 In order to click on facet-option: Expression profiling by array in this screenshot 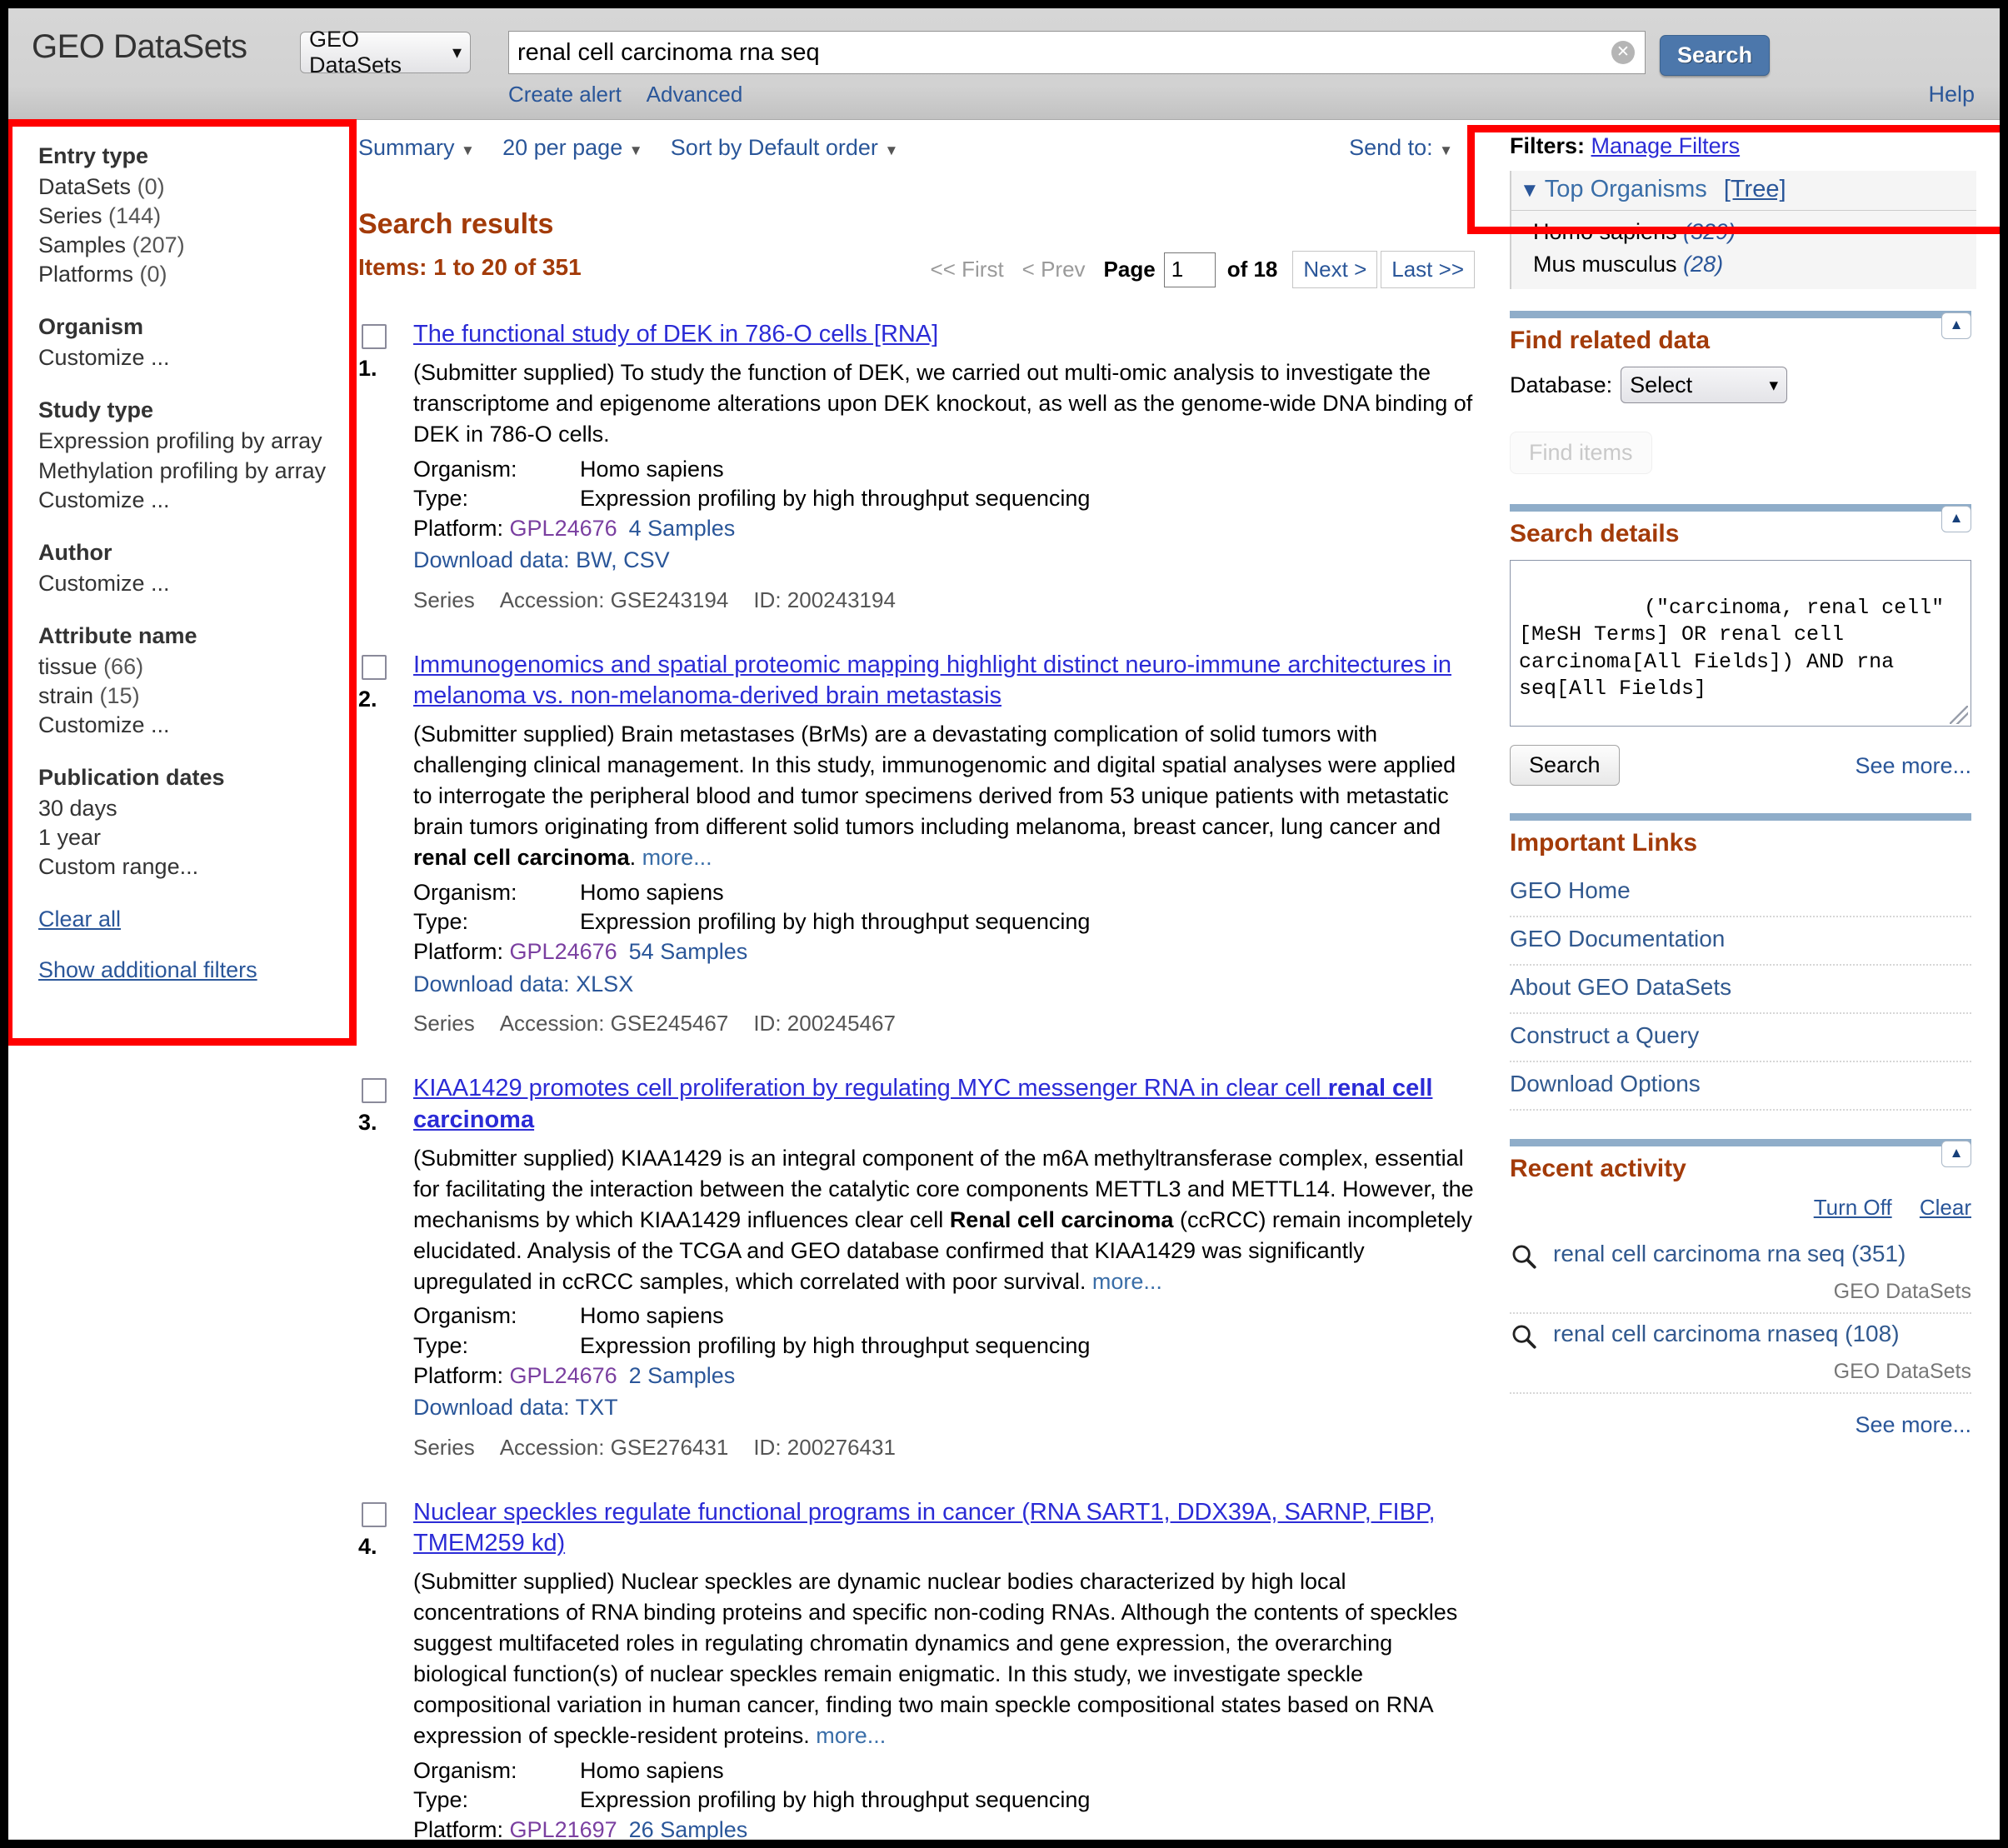, I will do `click(195, 442)`.